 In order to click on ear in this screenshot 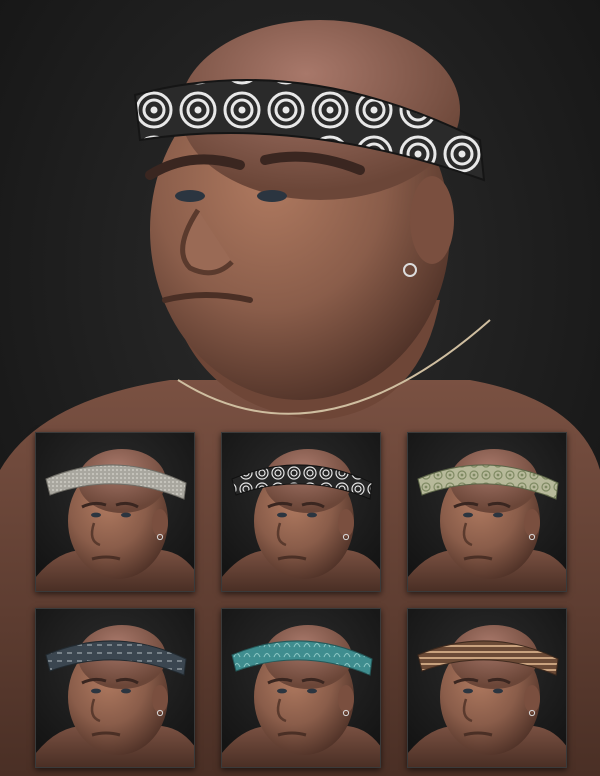, I will do `click(432, 220)`.